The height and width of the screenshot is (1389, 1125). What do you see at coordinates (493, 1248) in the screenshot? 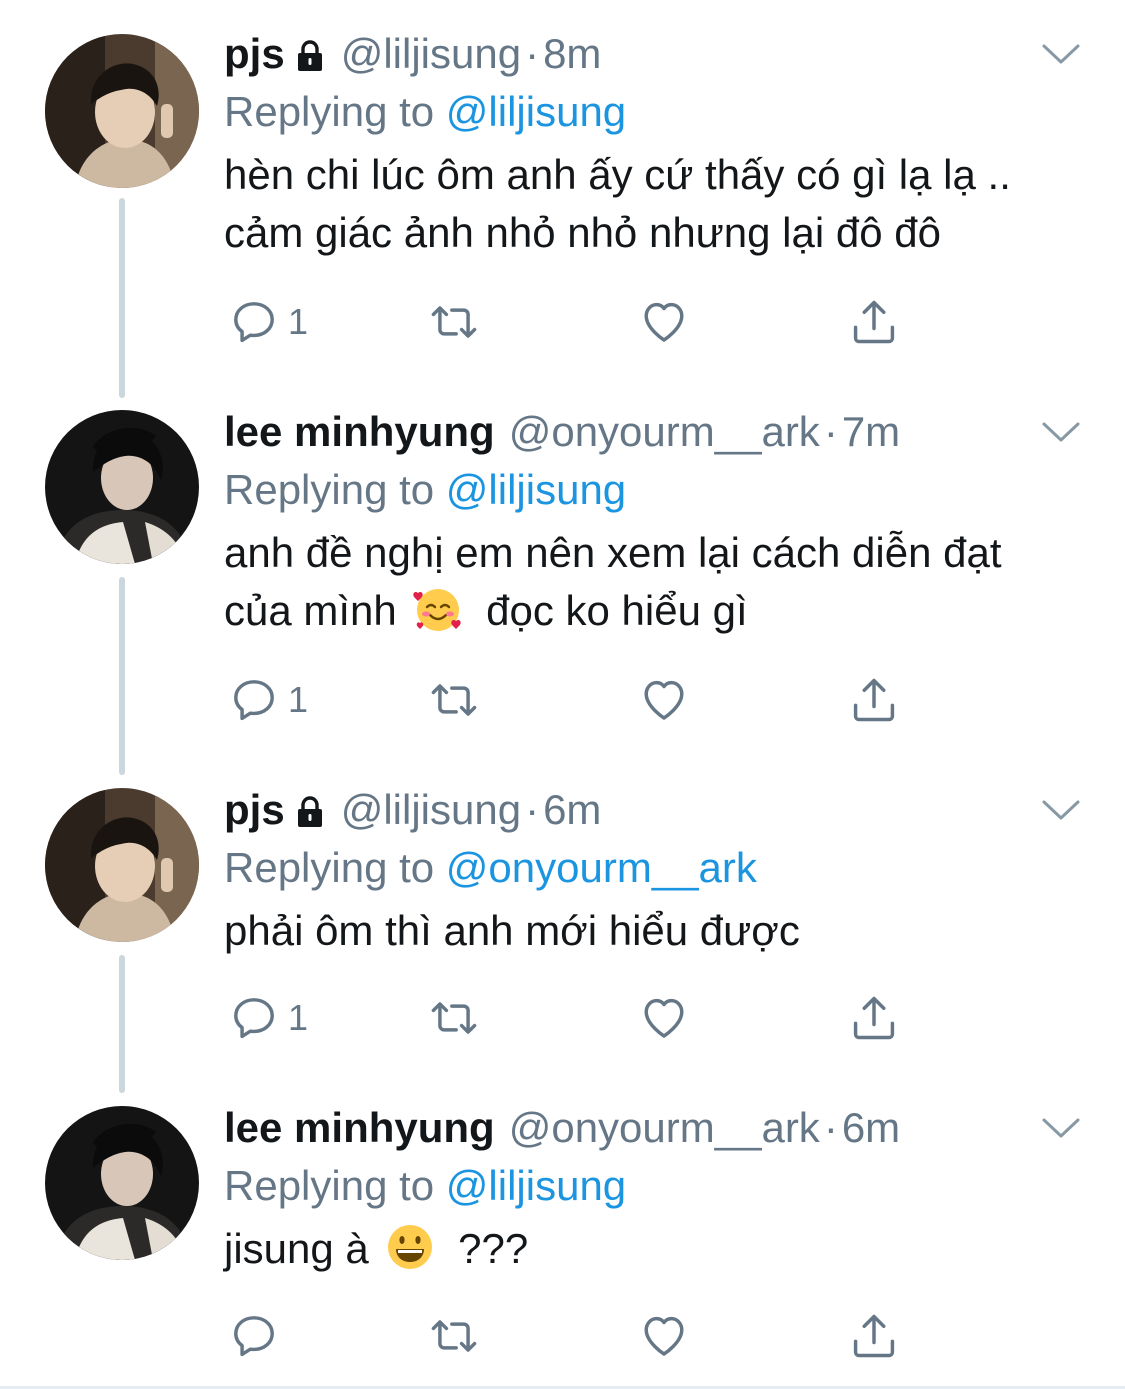
I see `tweet-text-segment: ???` at bounding box center [493, 1248].